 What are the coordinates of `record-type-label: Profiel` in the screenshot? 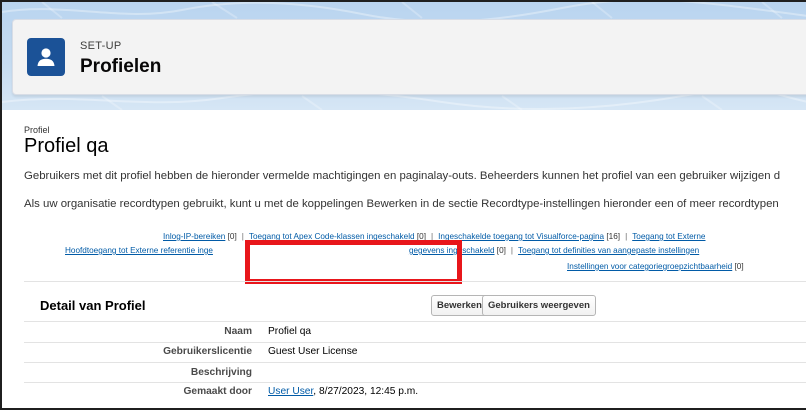 It's located at (37, 130).